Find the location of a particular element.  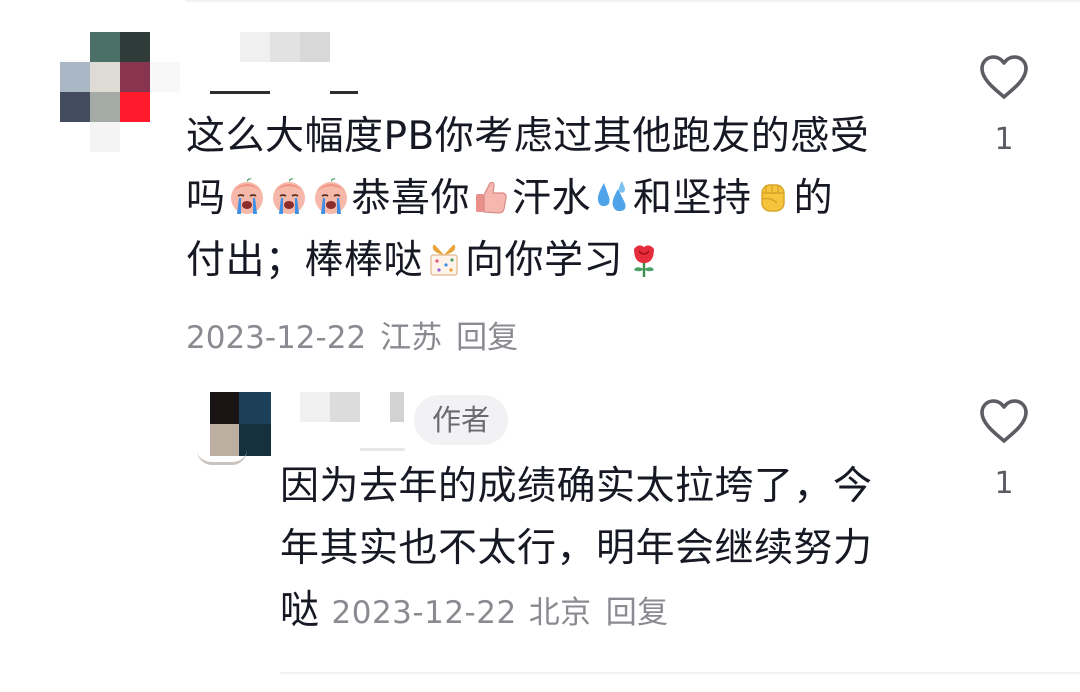

comment-line: 吗 恭喜你 汗水 和坚持的 is located at coordinates (566, 199).